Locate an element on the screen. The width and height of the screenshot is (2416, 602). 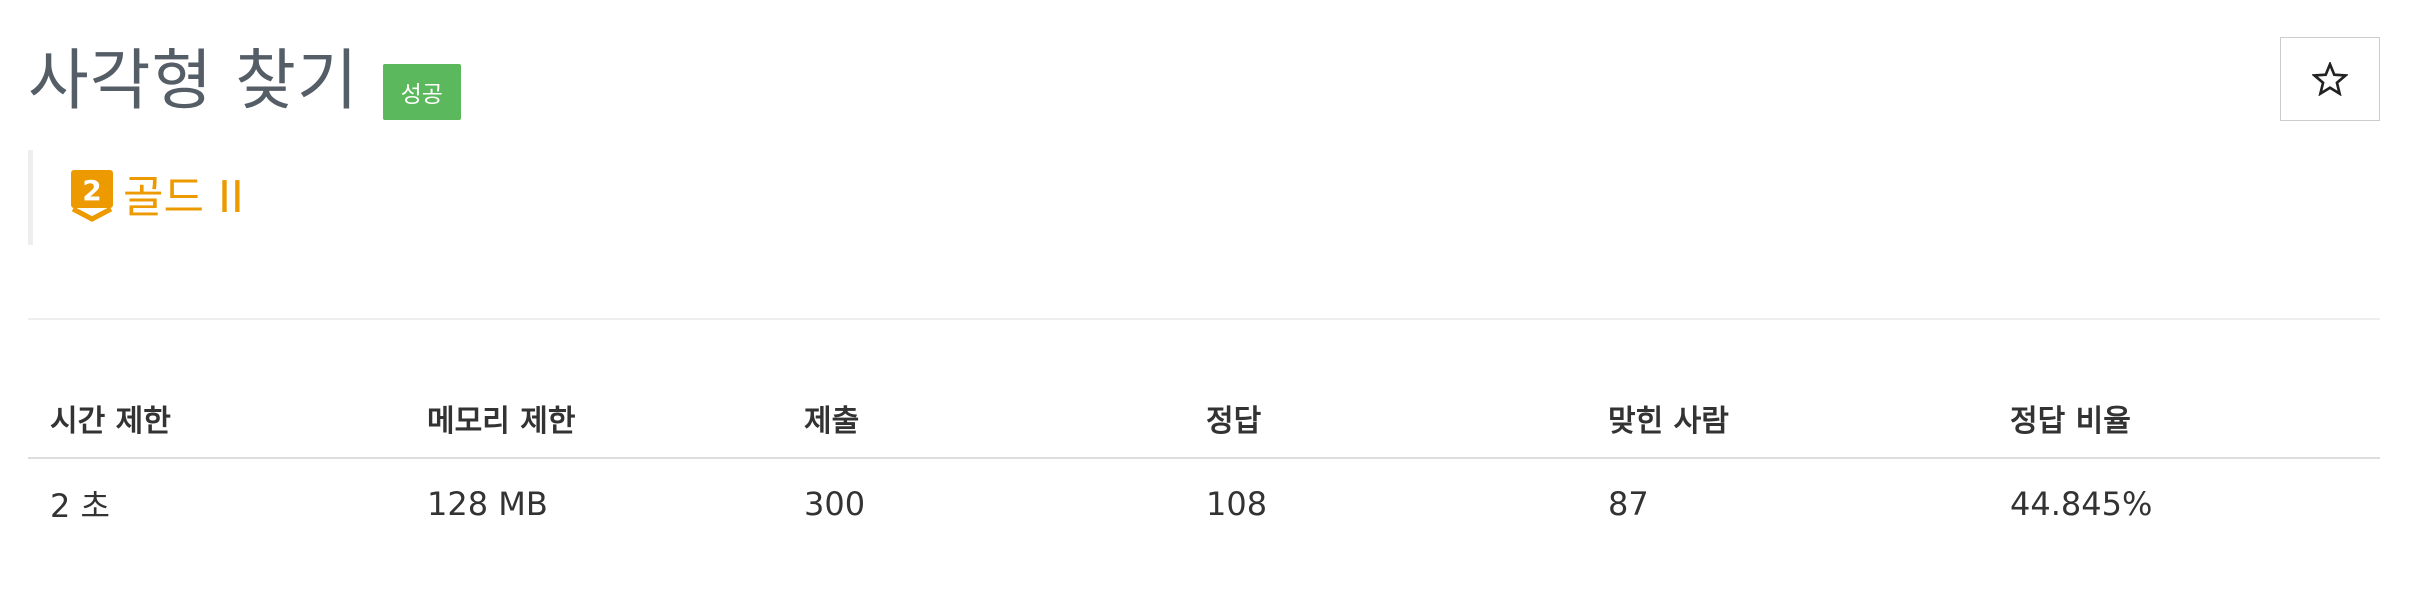
title-row: 사각형 찾기 성공 is located at coordinates (244, 81).